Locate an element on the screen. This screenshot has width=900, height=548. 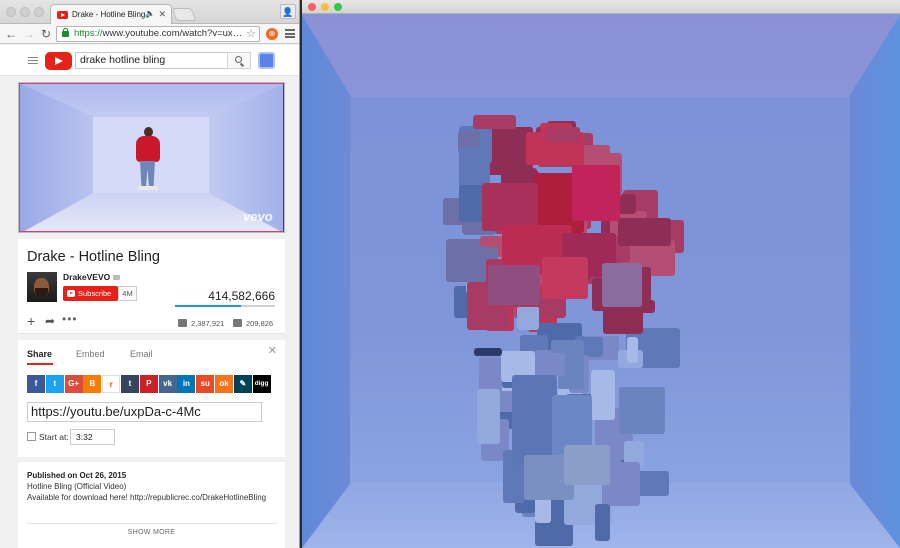
more-actions-icon: ••• is located at coordinates (70, 319).